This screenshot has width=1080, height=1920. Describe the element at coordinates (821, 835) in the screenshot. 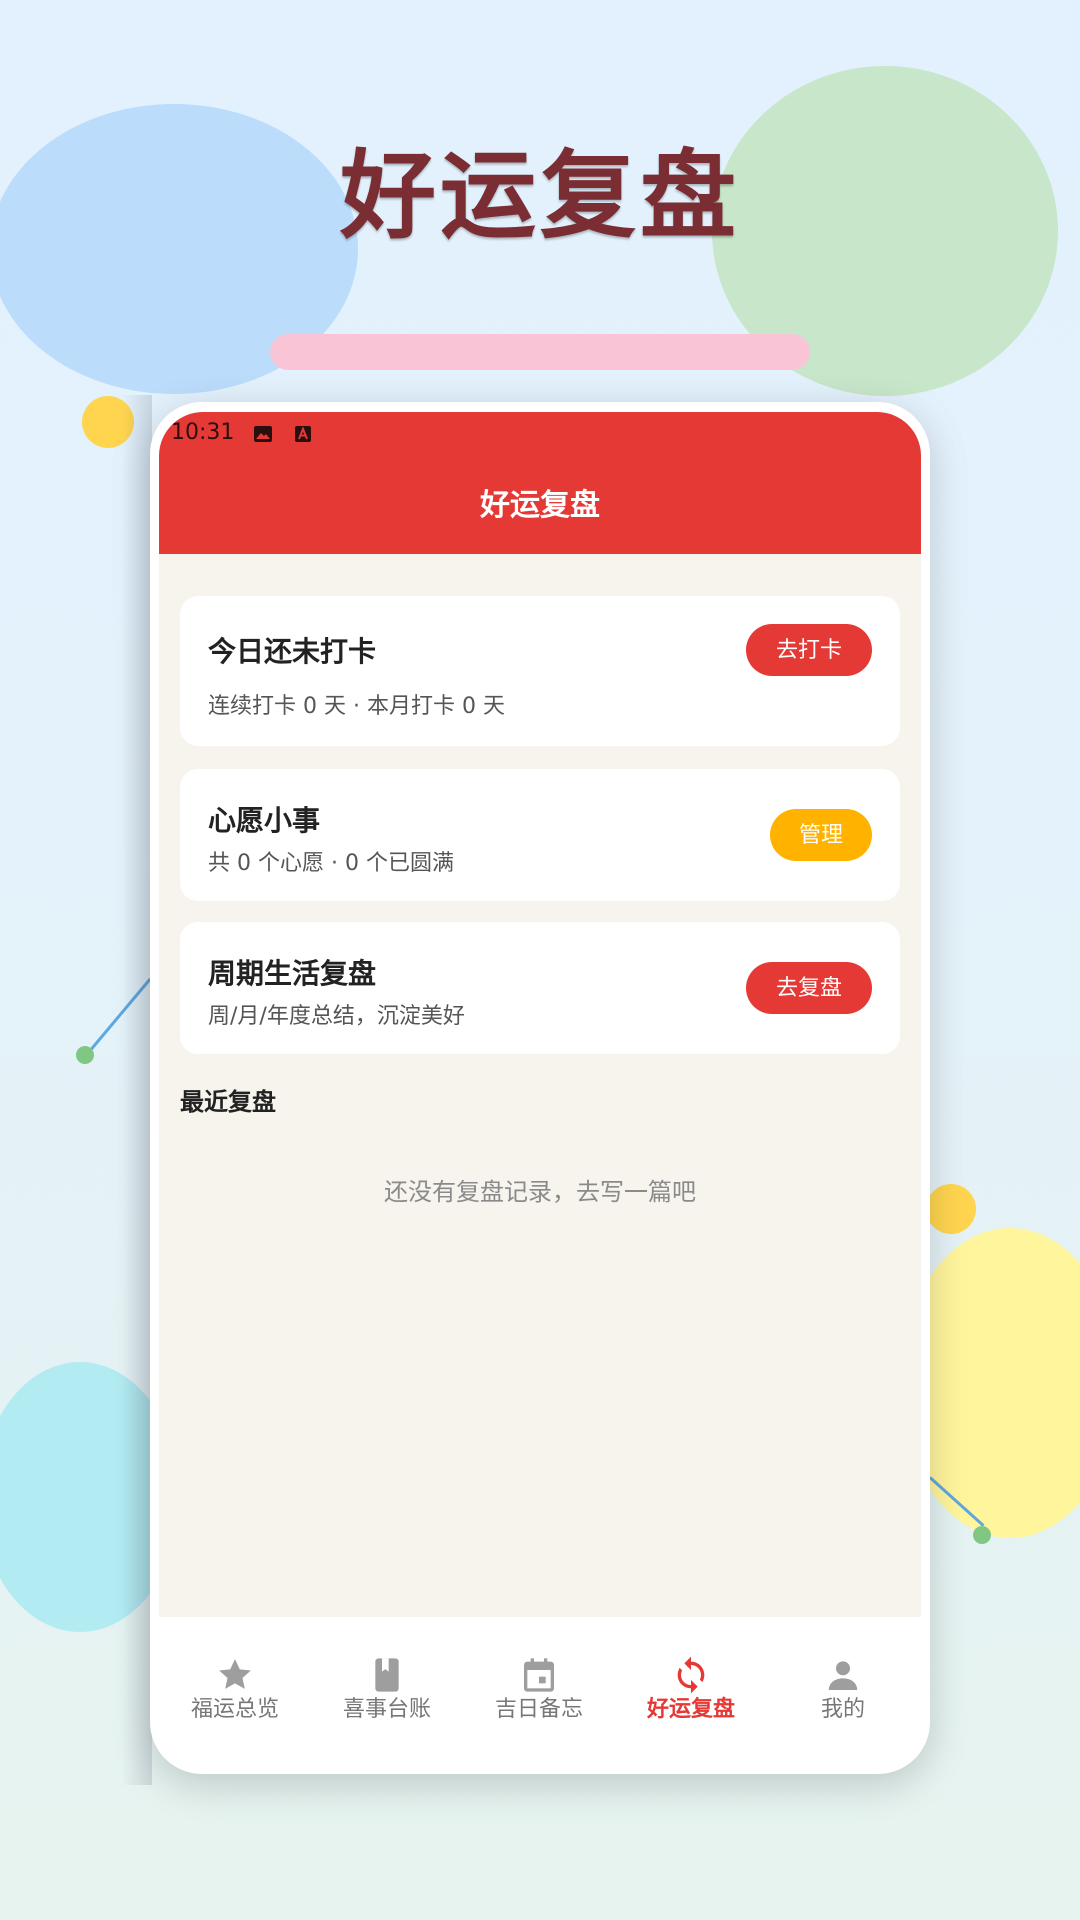

I see `manage-button: 管理` at that location.